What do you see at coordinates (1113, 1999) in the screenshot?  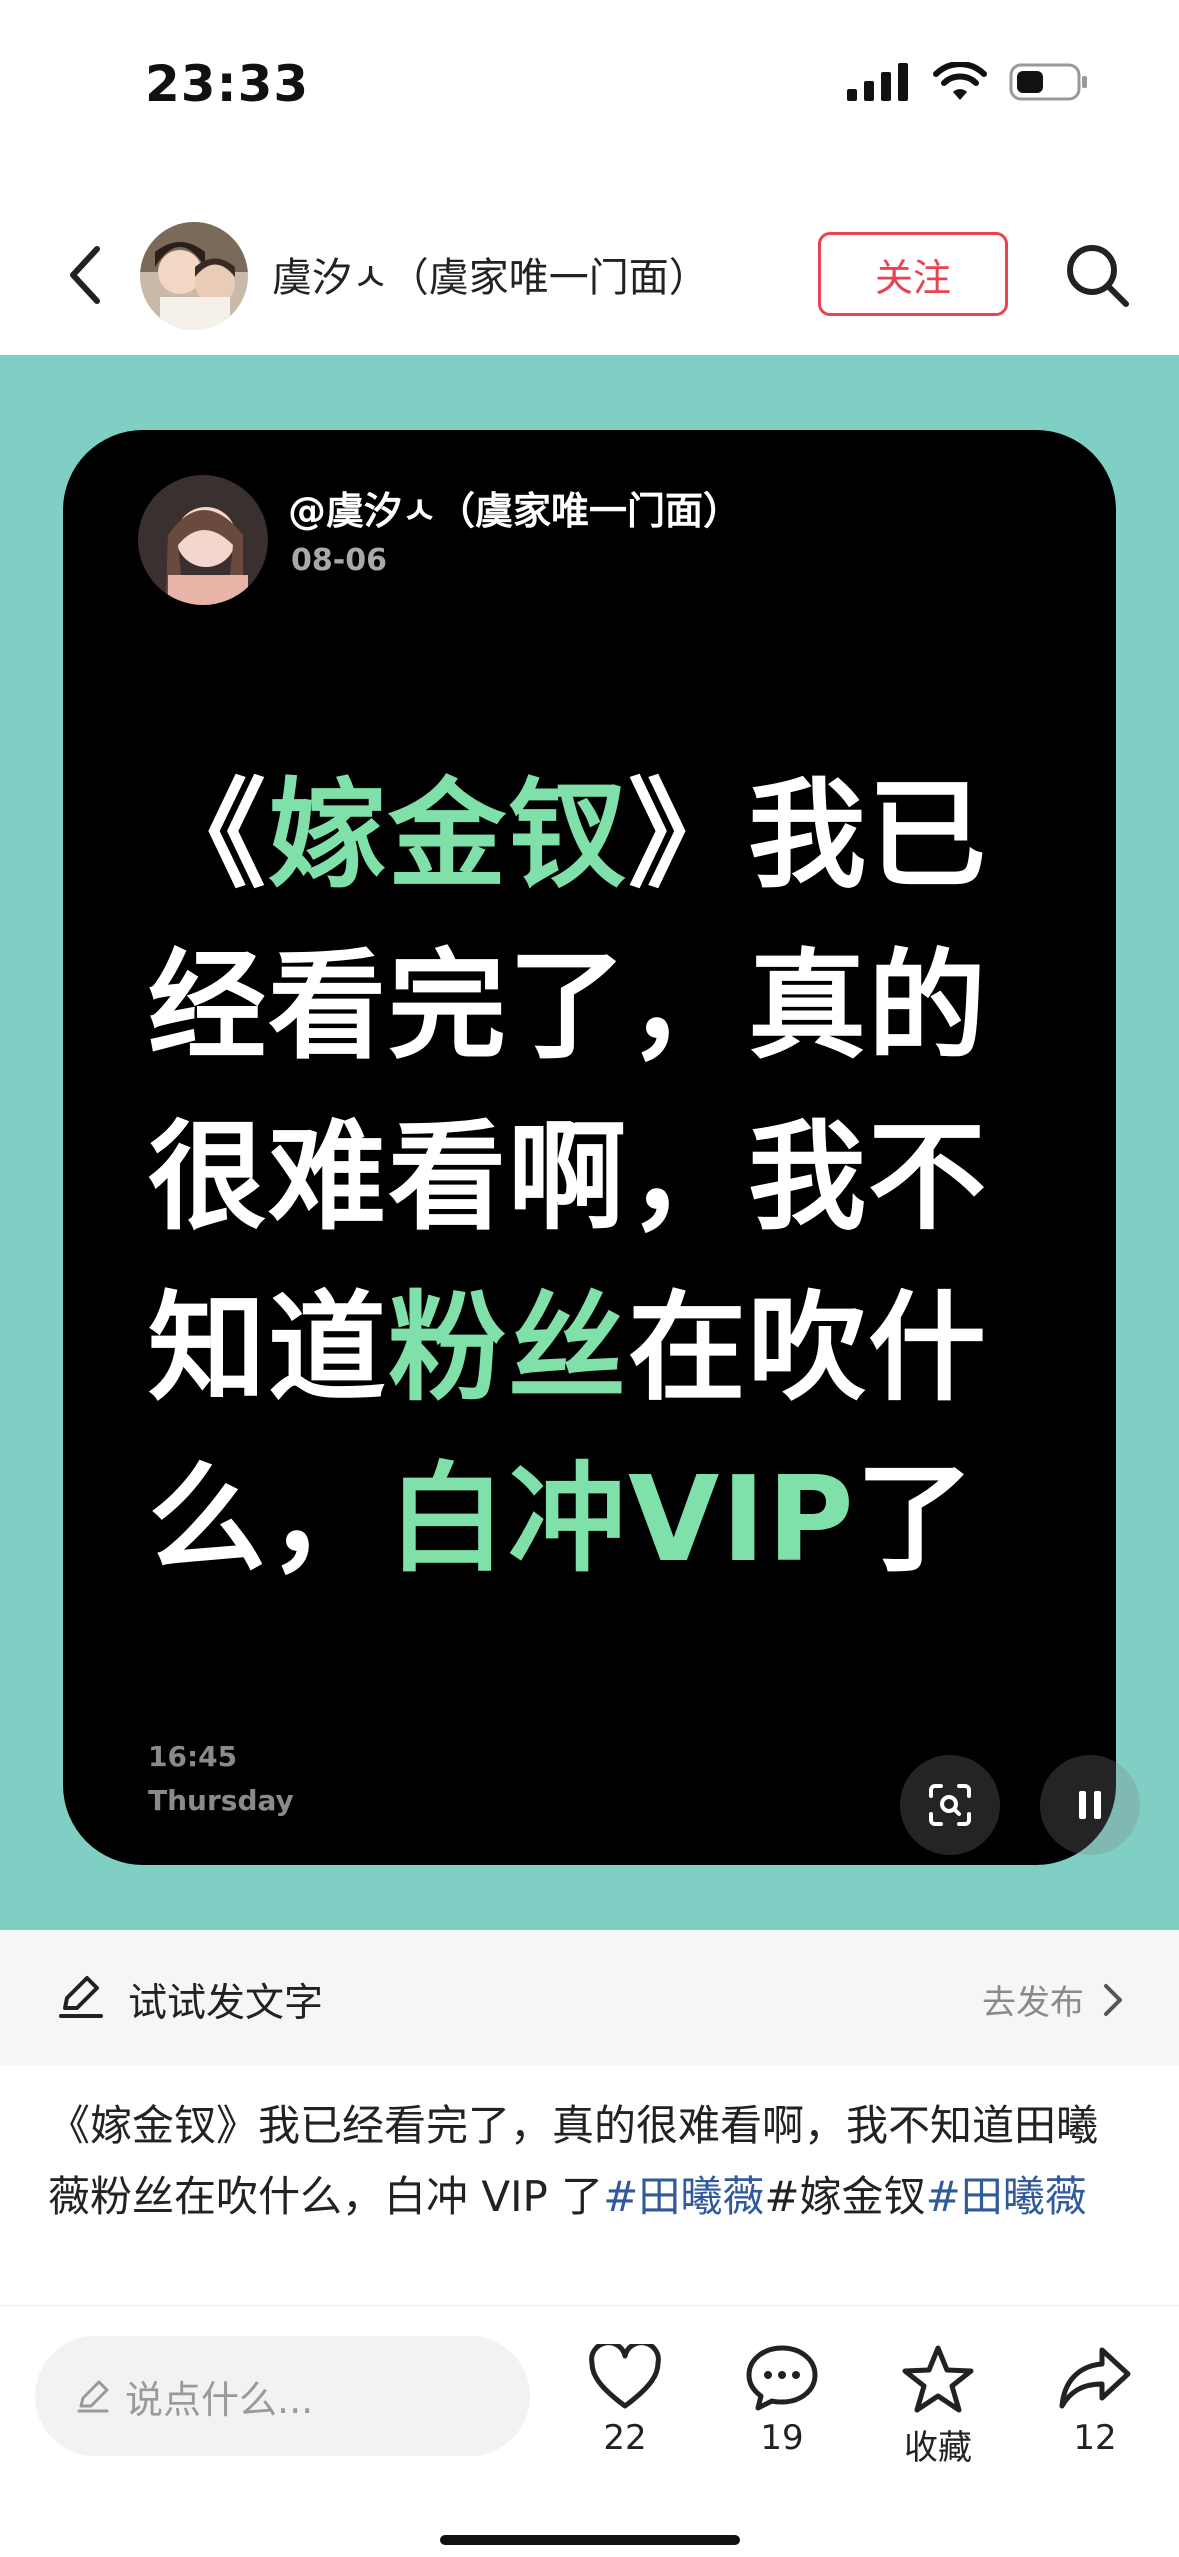 I see `chevron-right-icon` at bounding box center [1113, 1999].